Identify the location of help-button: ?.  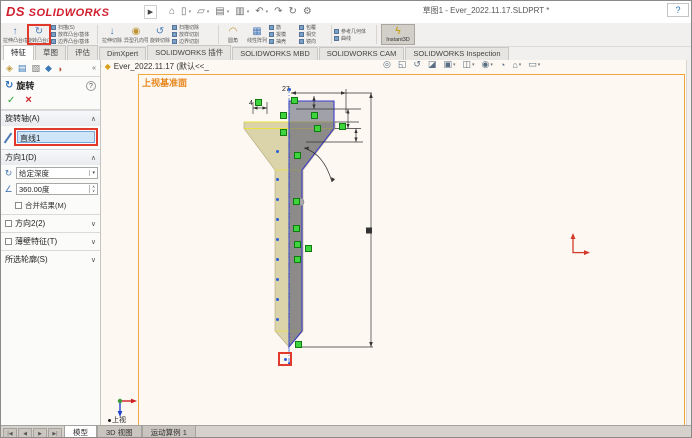
(678, 10).